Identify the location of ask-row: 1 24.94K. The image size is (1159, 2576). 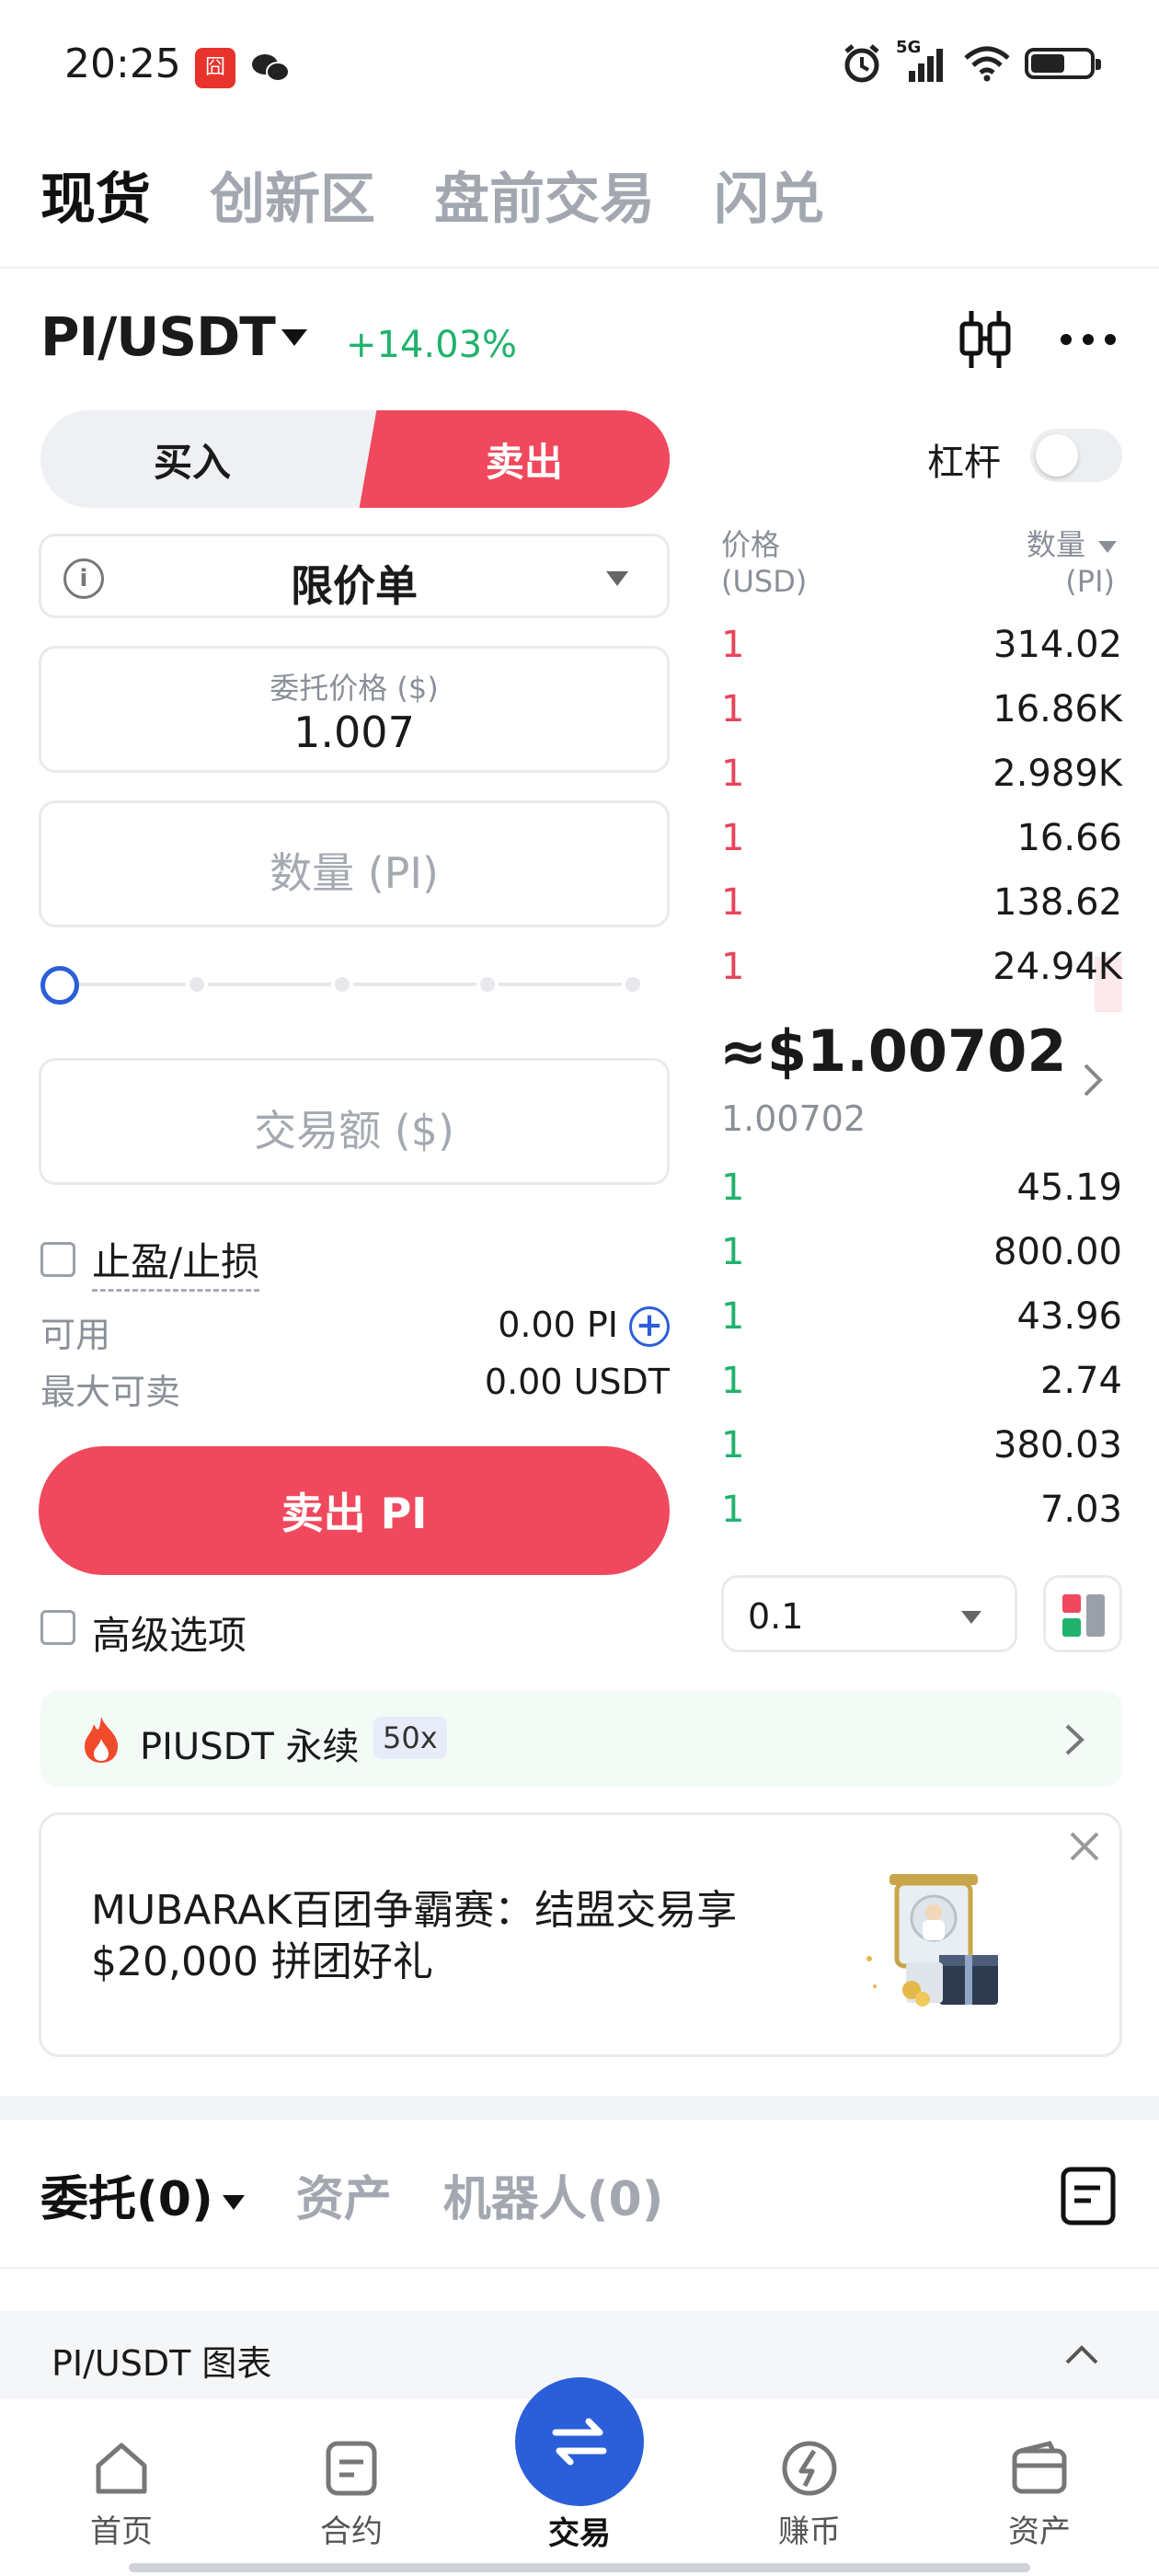
(921, 967).